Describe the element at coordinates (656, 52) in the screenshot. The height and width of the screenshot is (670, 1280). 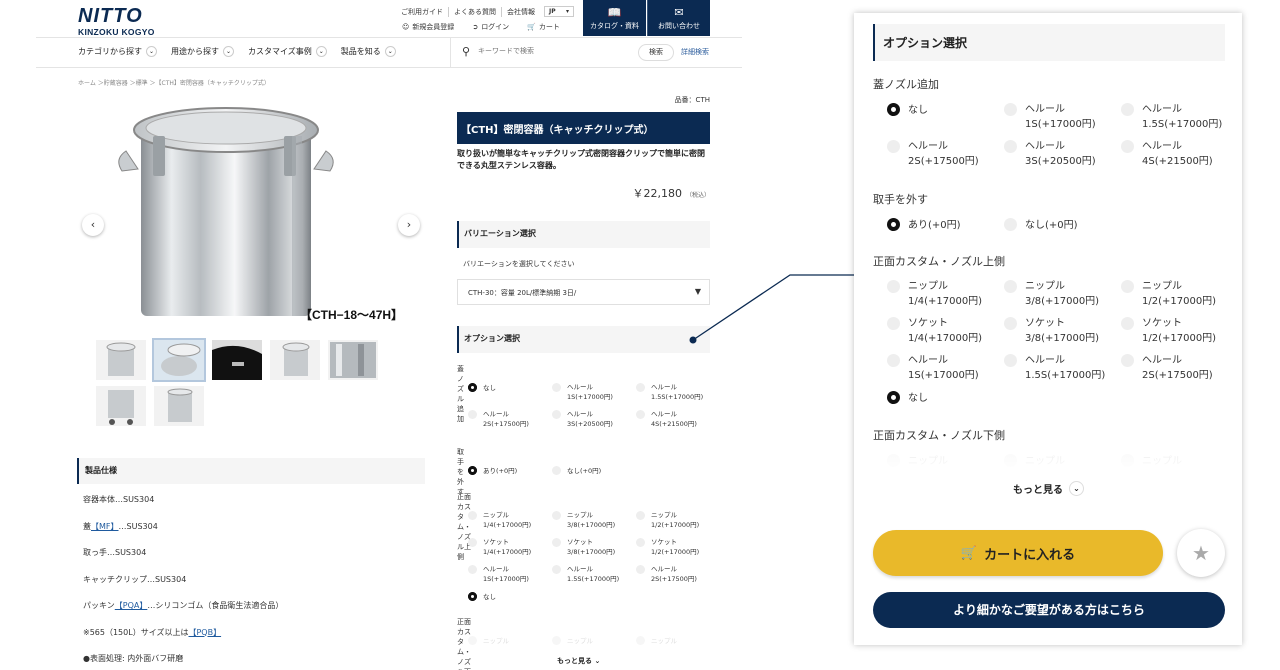
I see `search-button: 検索` at that location.